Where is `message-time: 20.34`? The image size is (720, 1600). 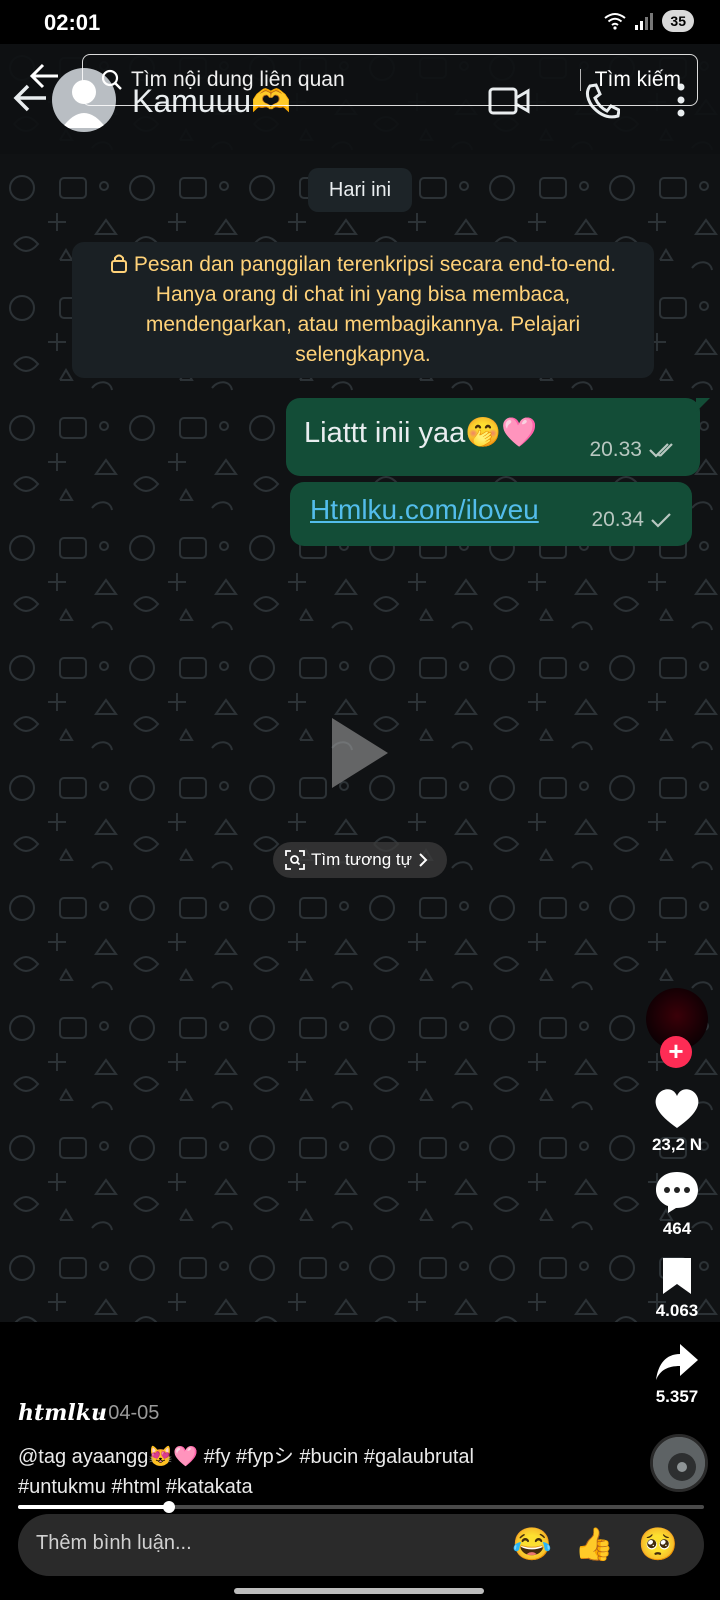
message-time: 20.34 is located at coordinates (617, 519).